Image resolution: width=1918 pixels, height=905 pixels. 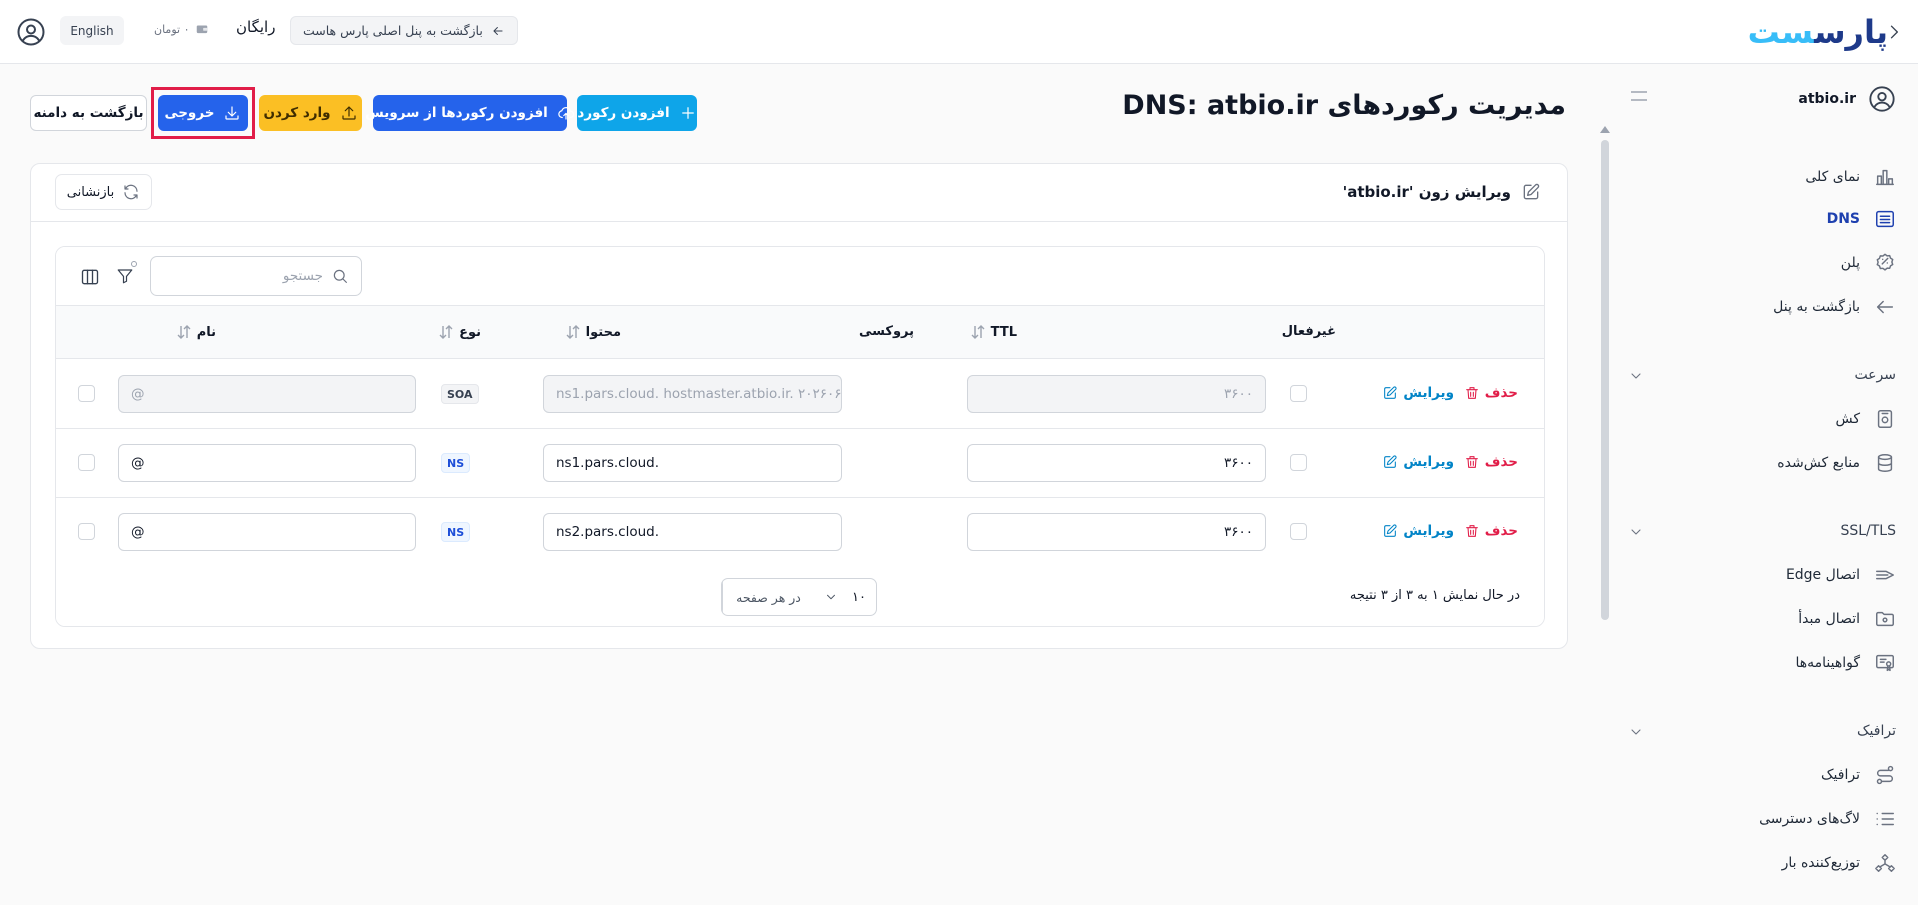 What do you see at coordinates (1885, 863) in the screenshot?
I see `load-balancer-icon` at bounding box center [1885, 863].